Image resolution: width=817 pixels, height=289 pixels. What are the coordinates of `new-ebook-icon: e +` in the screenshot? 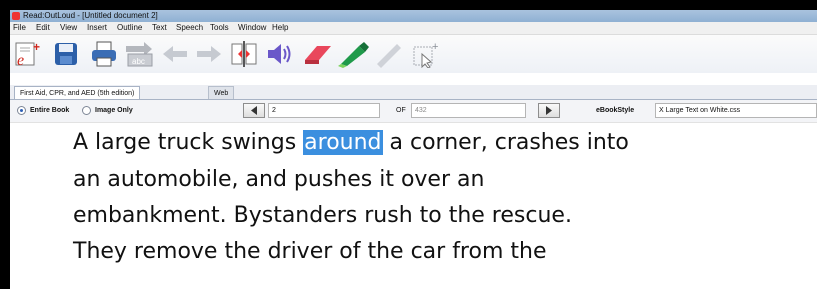 It's located at (27, 54).